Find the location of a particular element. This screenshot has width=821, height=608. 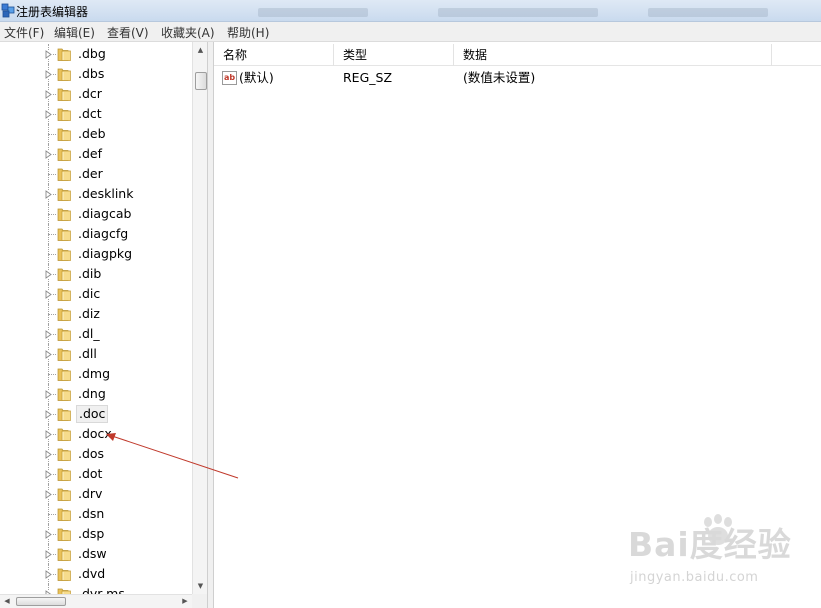

tree-item-label: .dib is located at coordinates (90, 273).